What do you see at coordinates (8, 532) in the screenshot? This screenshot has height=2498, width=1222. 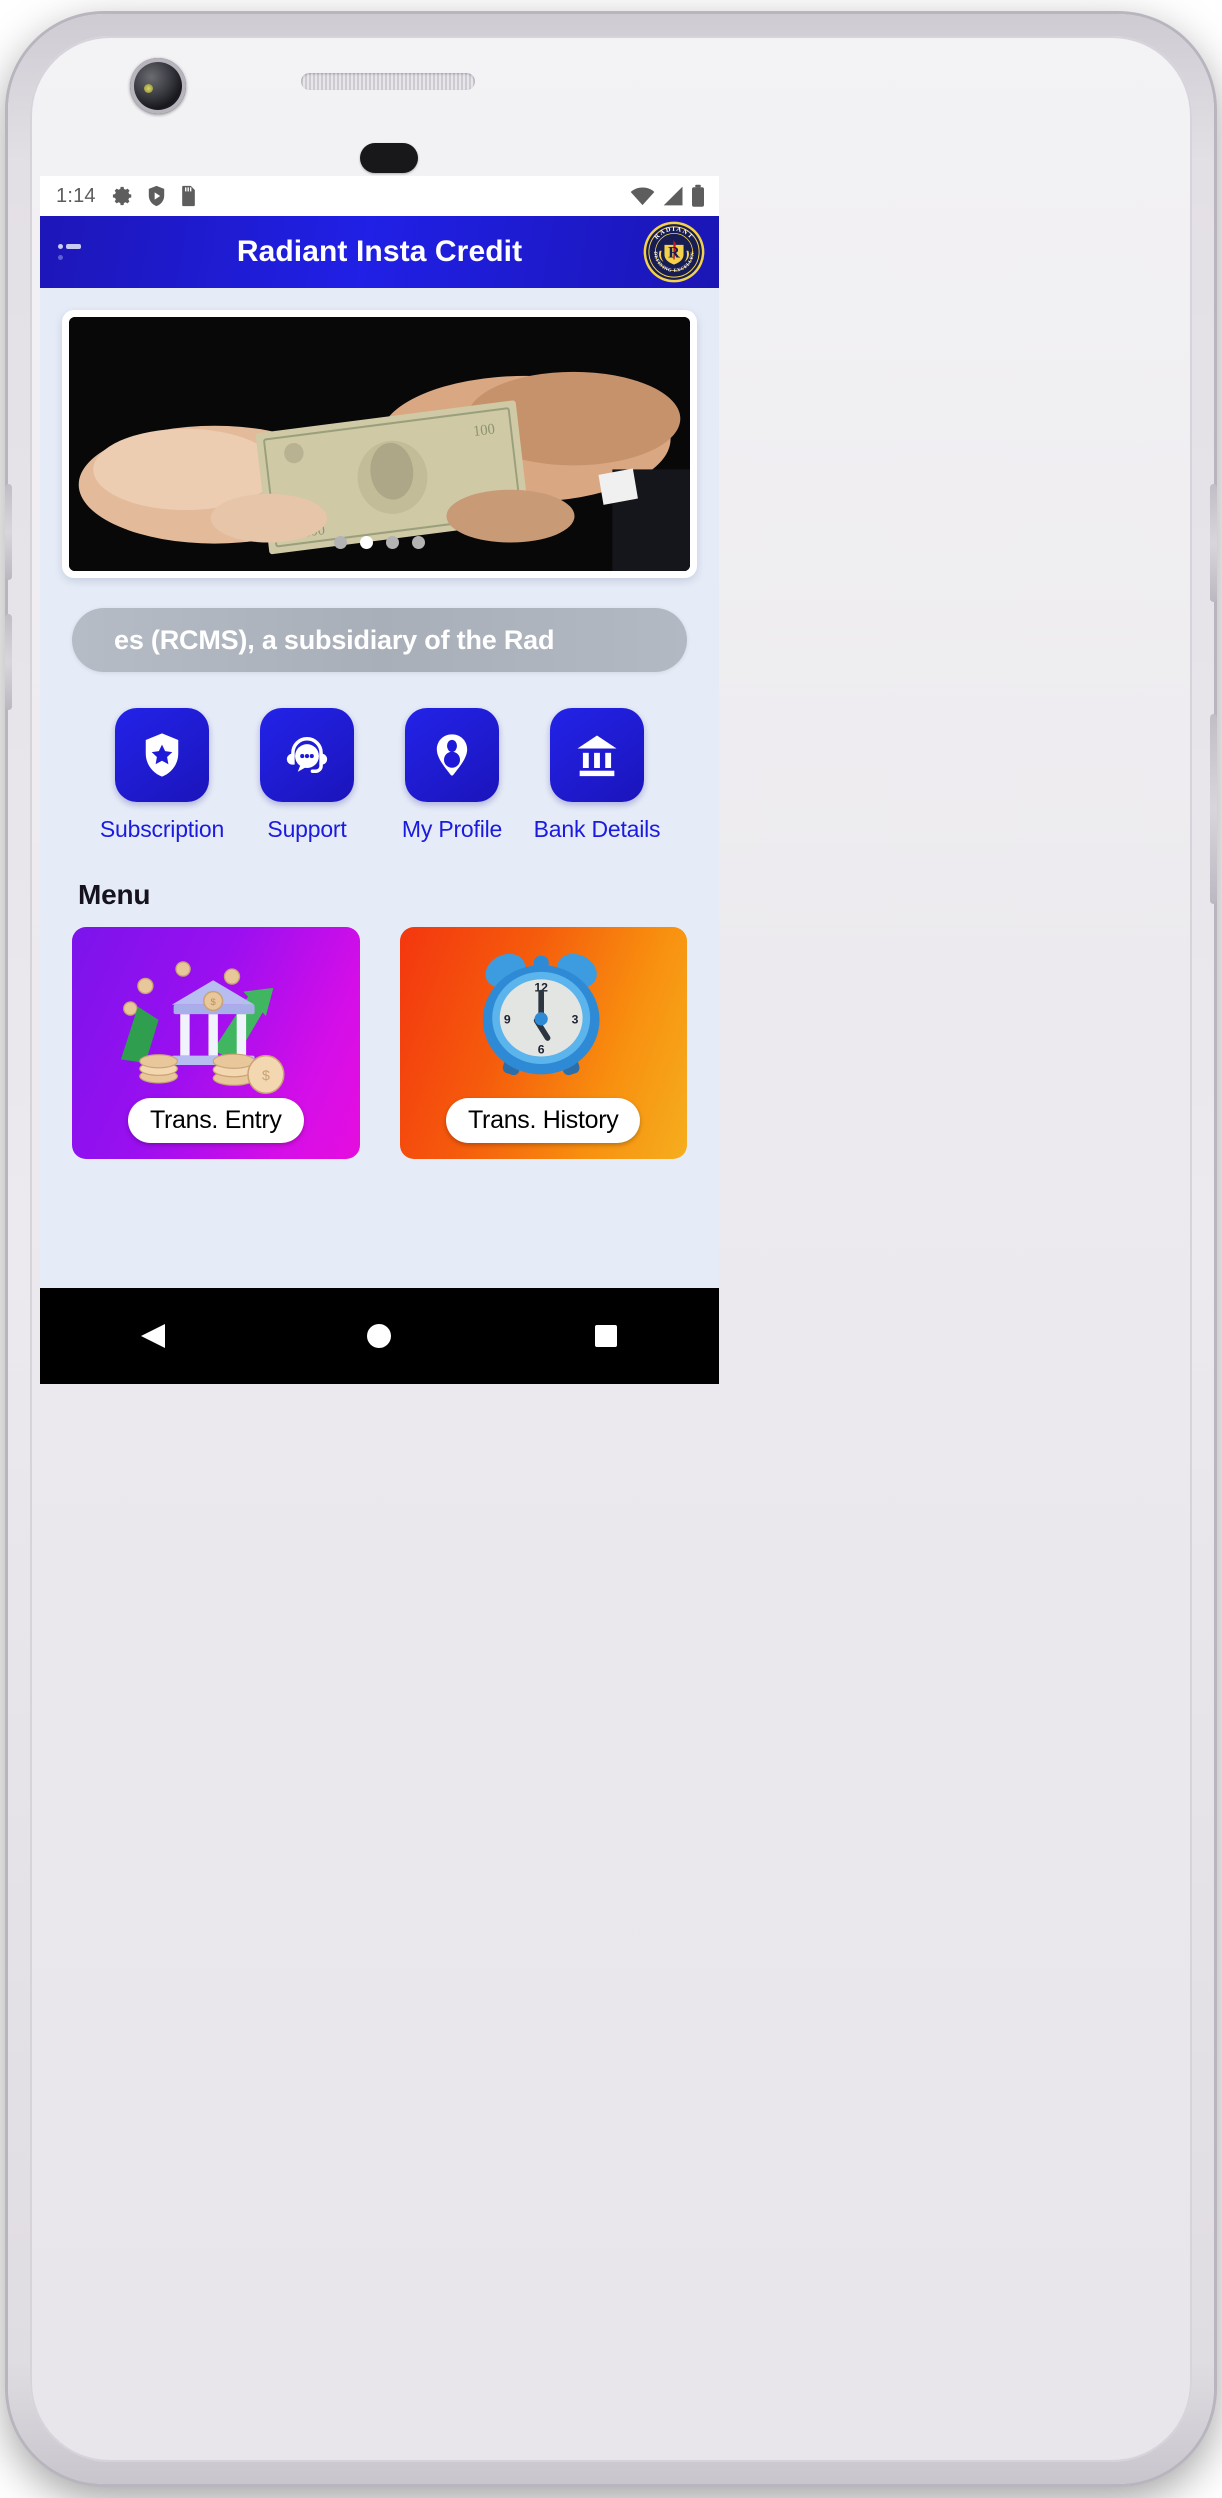 I see `left-side-button-upper` at bounding box center [8, 532].